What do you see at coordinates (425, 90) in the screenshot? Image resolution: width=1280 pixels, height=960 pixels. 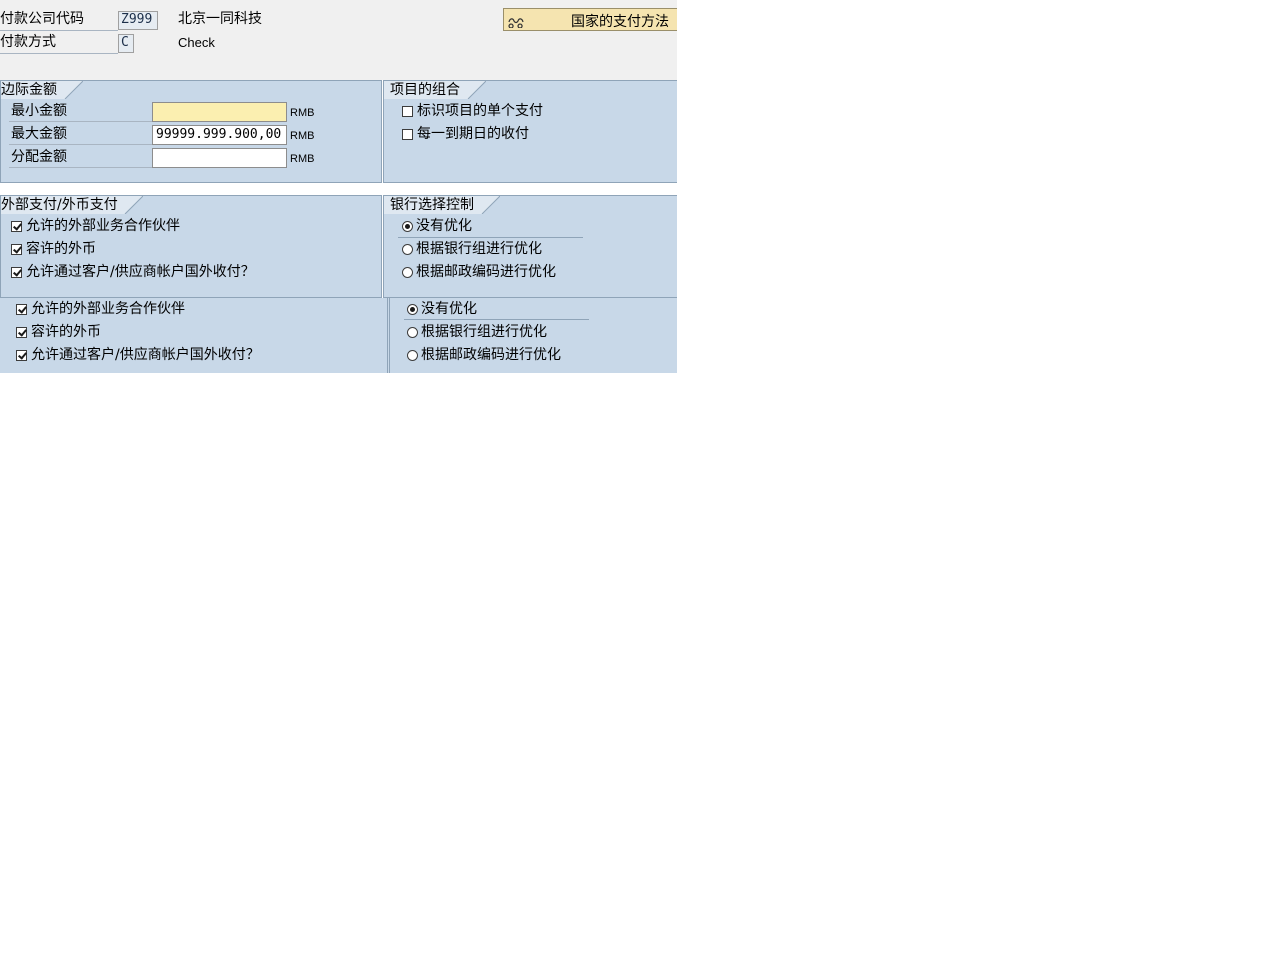 I see `item-grouping-title: 项目的组合` at bounding box center [425, 90].